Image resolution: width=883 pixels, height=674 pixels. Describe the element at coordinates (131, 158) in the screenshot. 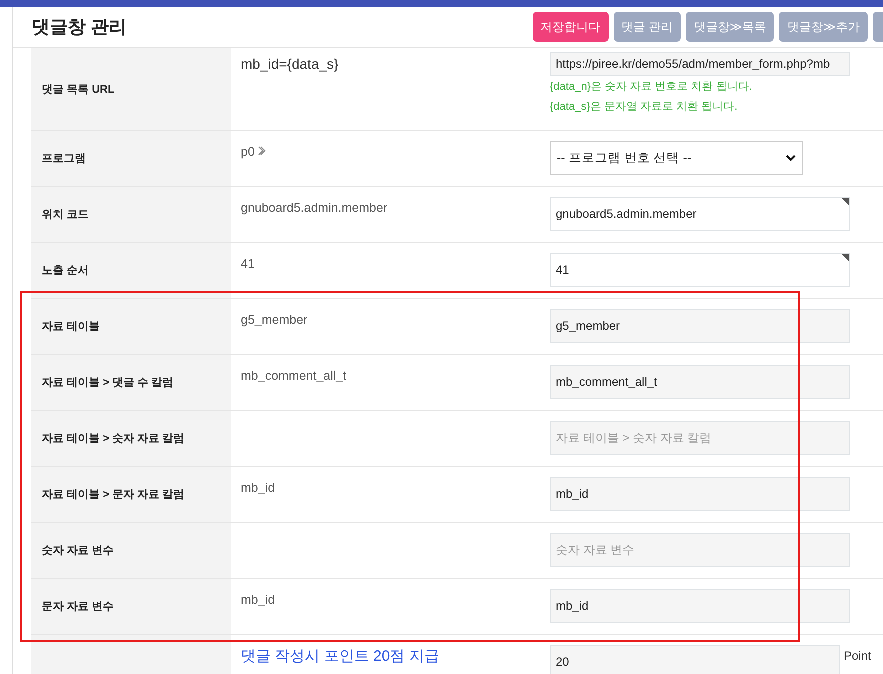

I see `label-cell: 프로그램` at that location.